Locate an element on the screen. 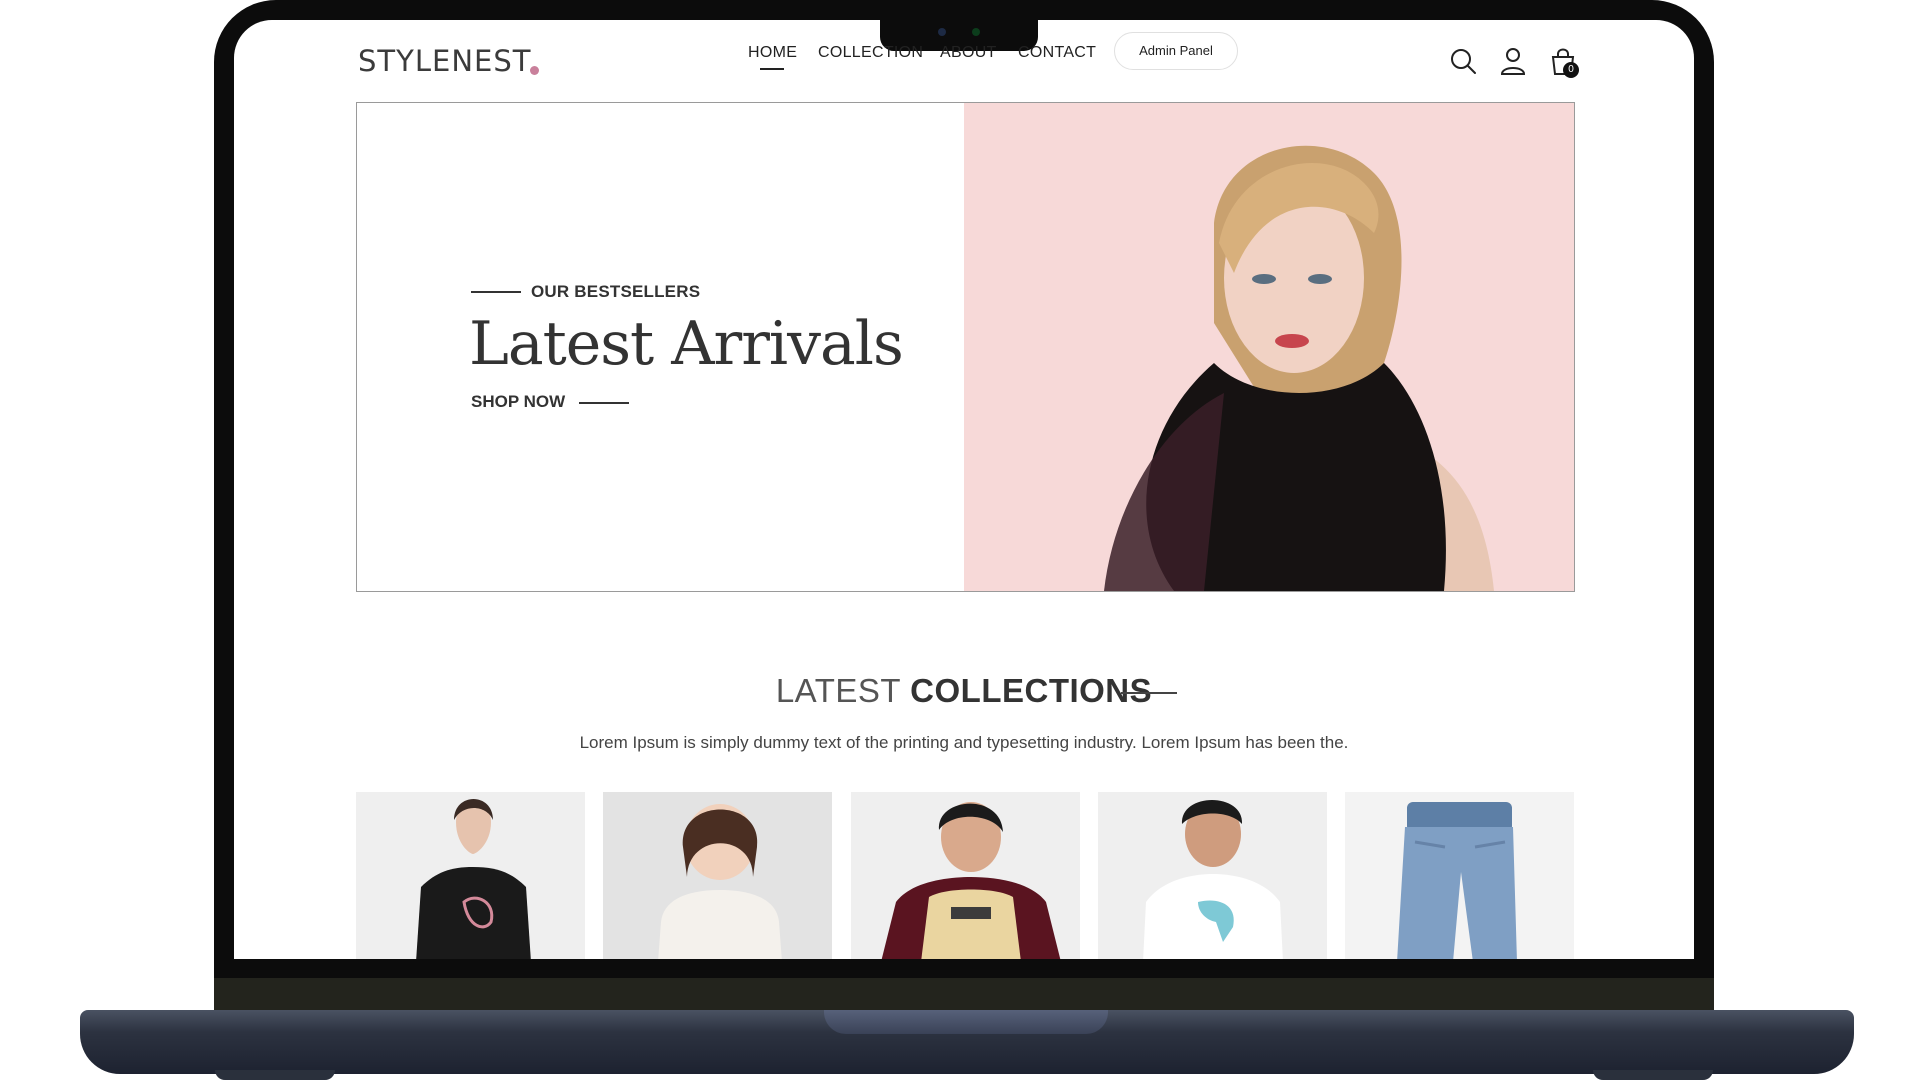 This screenshot has width=1928, height=1088. hero-tagline: OUR BESTSELLERS is located at coordinates (616, 291).